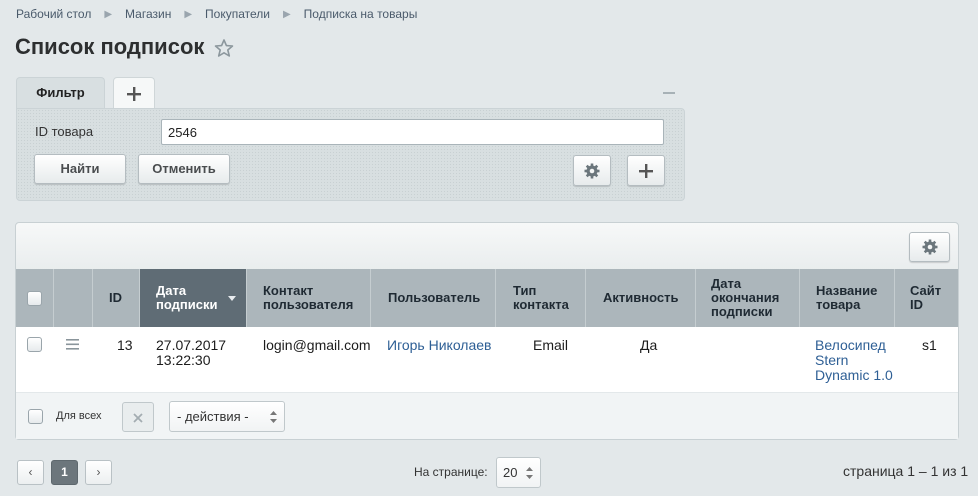 The height and width of the screenshot is (496, 978). I want to click on grid-settings-button, so click(929, 247).